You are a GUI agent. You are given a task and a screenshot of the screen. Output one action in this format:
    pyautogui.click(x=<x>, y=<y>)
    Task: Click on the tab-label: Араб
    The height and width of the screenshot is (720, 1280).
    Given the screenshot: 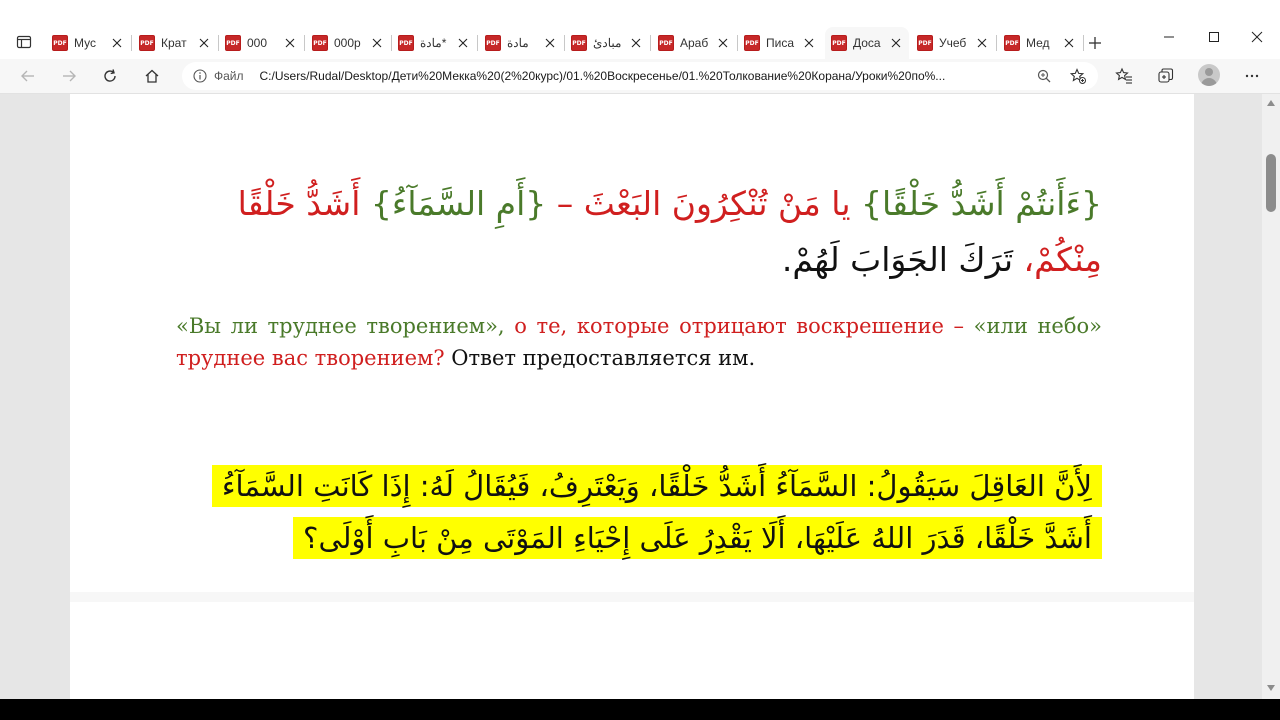 What is the action you would take?
    pyautogui.click(x=694, y=43)
    